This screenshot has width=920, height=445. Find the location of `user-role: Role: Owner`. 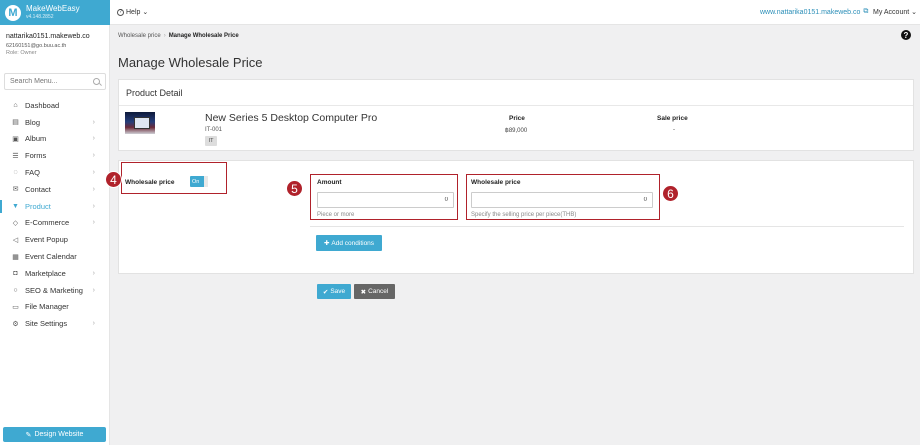

user-role: Role: Owner is located at coordinates (21, 53).